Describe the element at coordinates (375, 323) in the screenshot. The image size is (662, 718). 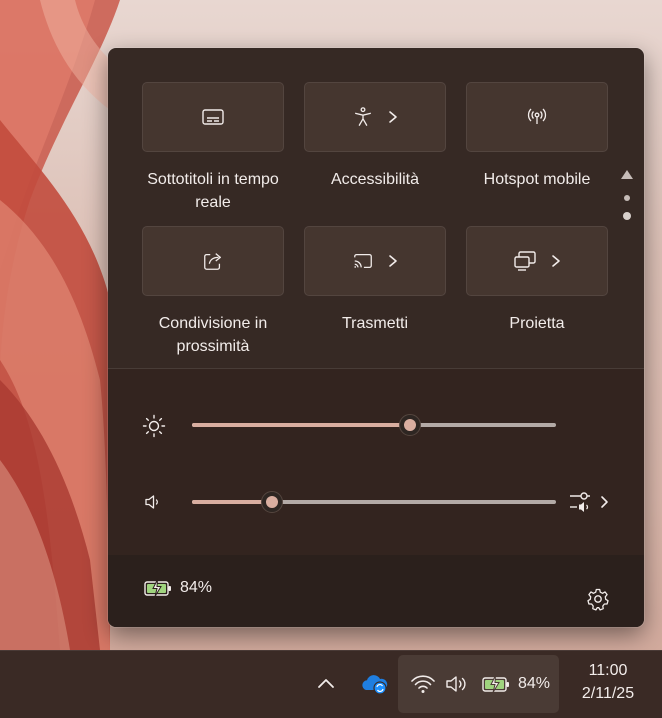
I see `tile-cast-label: Trasmetti` at that location.